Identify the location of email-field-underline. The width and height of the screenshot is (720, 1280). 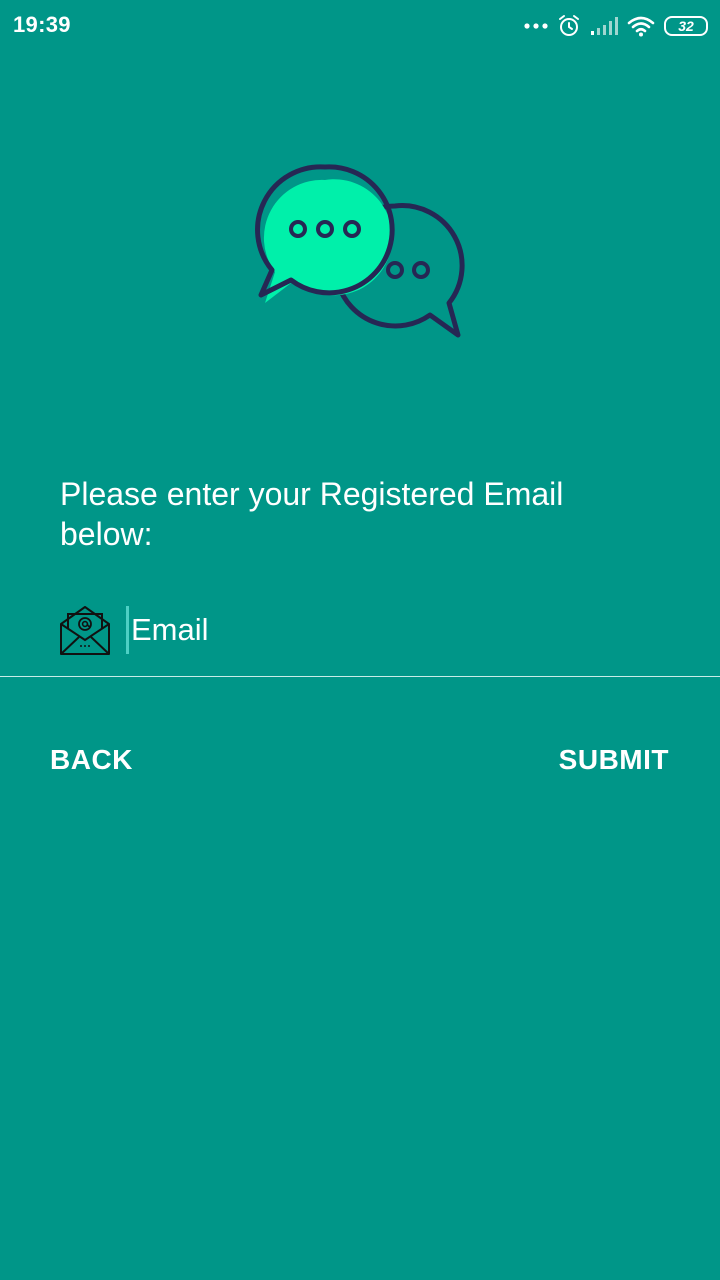
(360, 676).